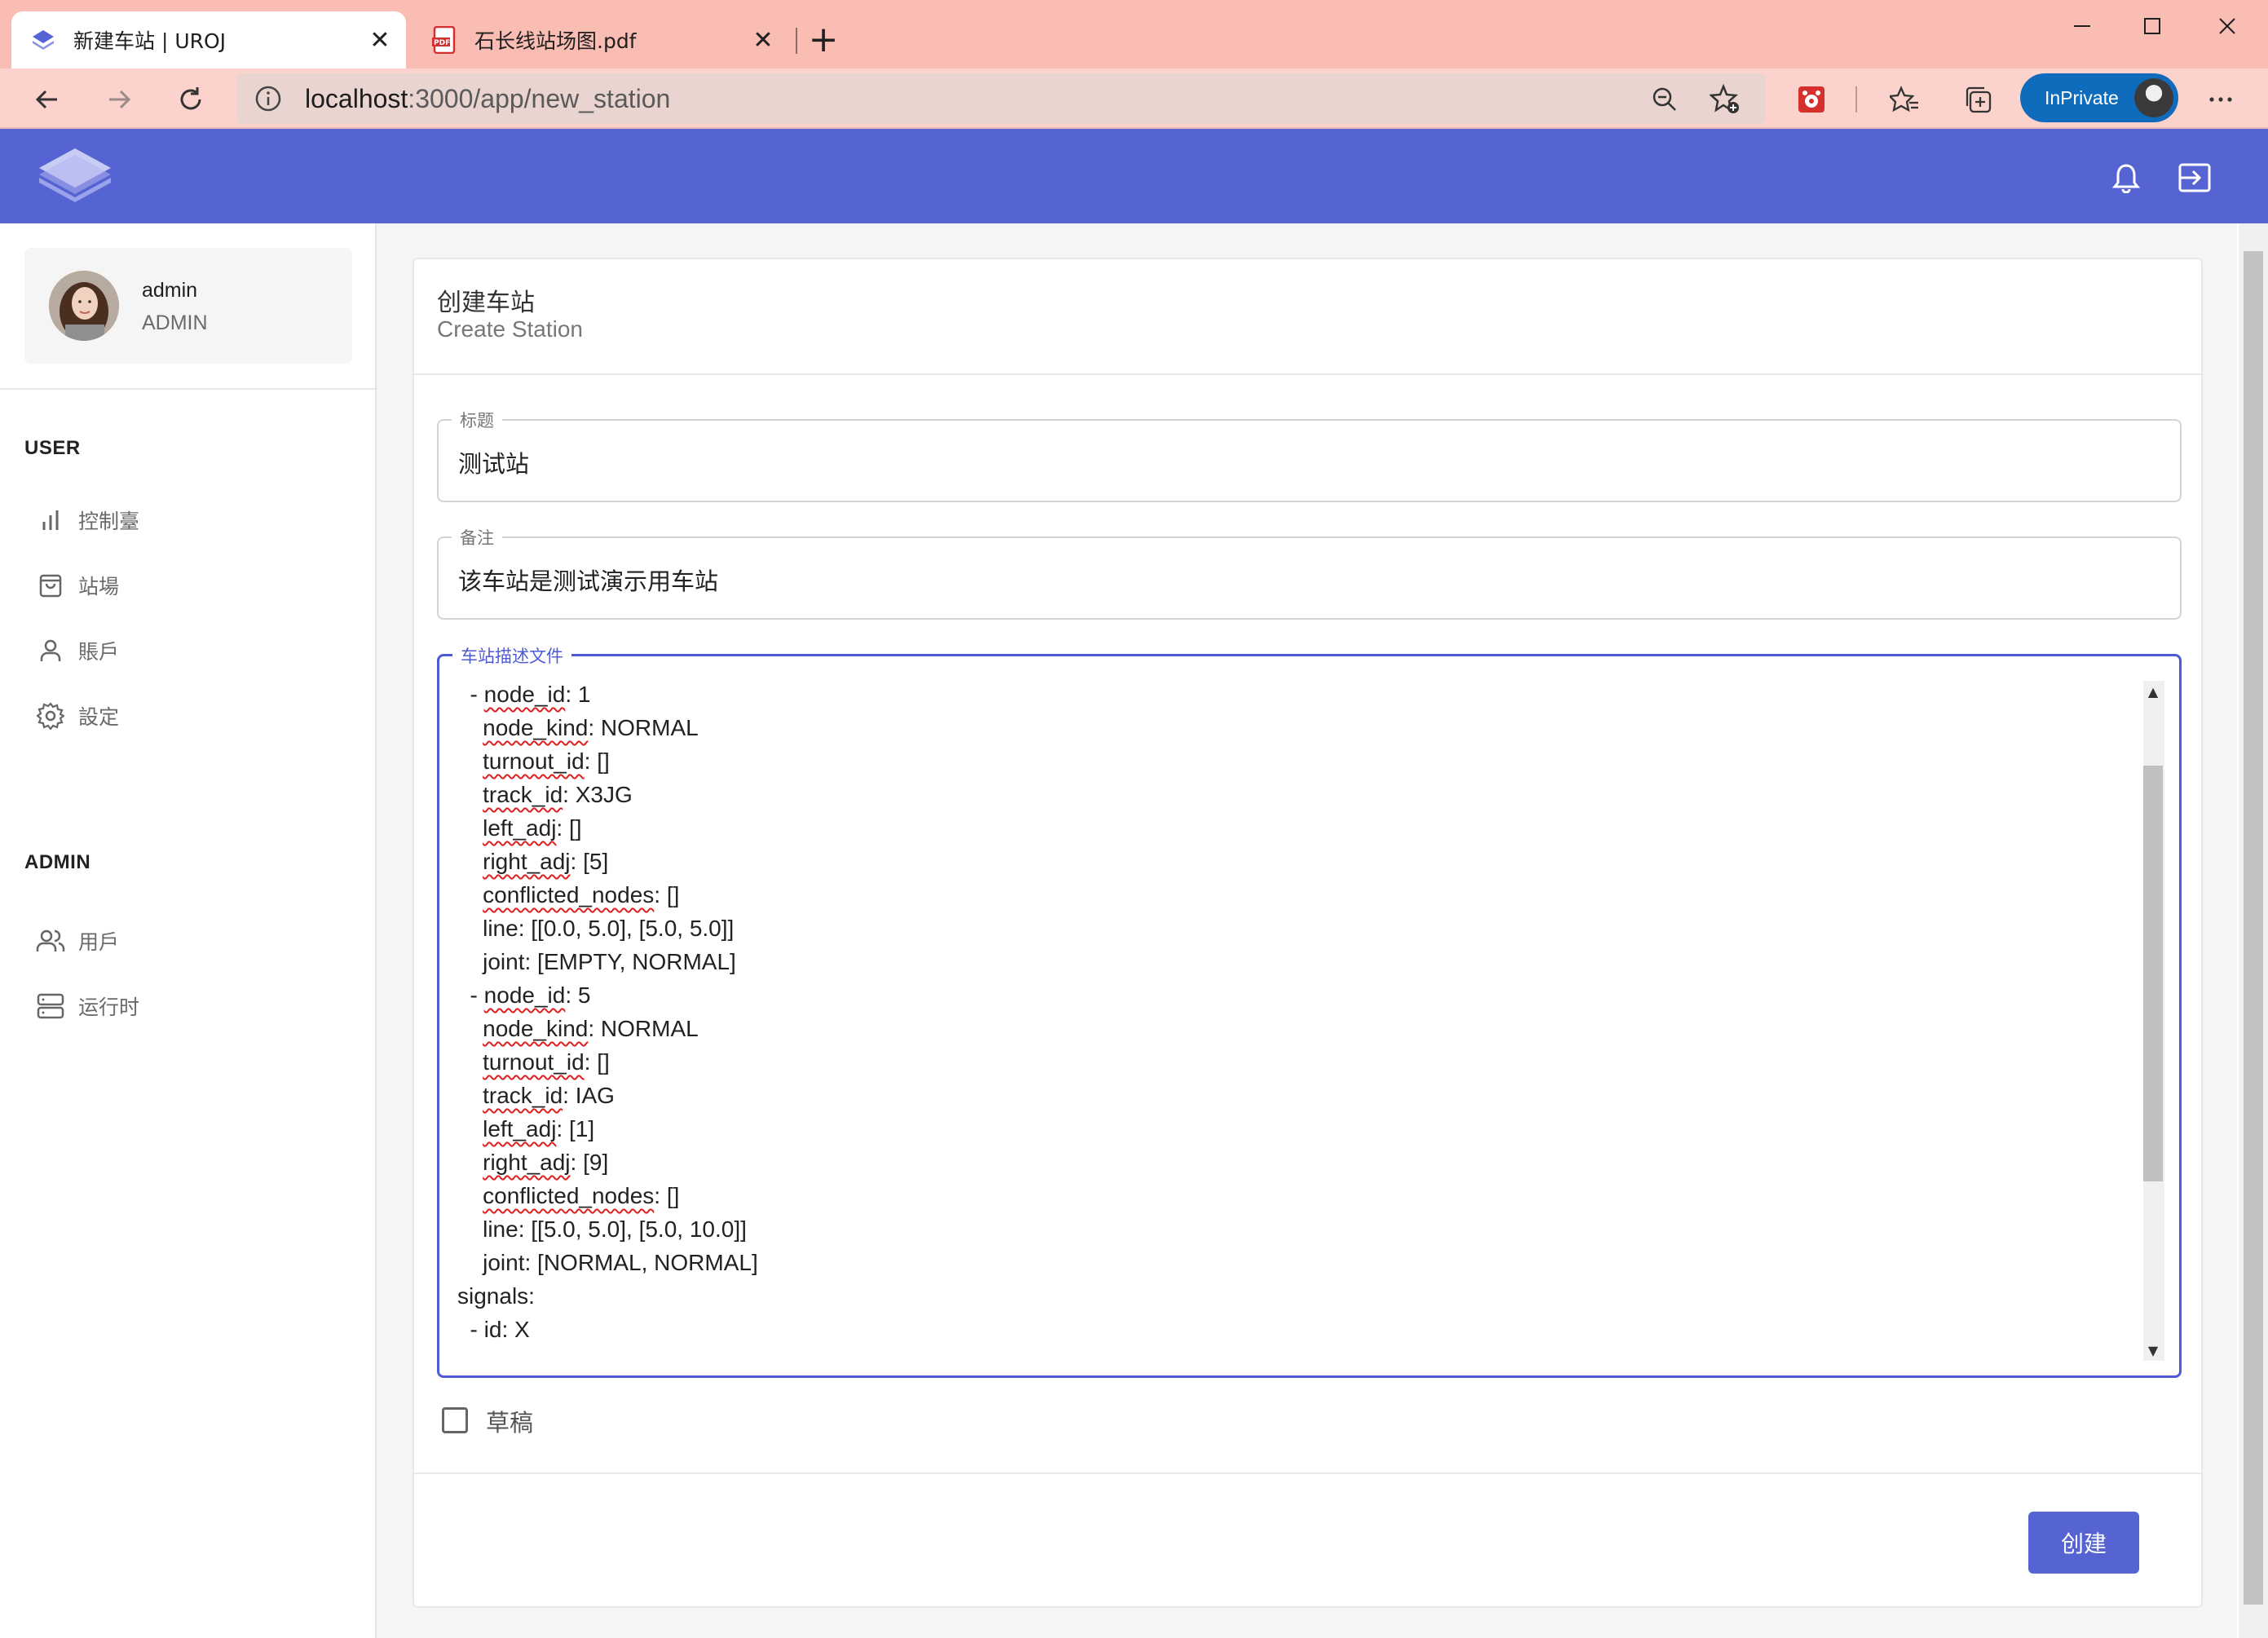  What do you see at coordinates (191, 99) in the screenshot?
I see `refresh-icon` at bounding box center [191, 99].